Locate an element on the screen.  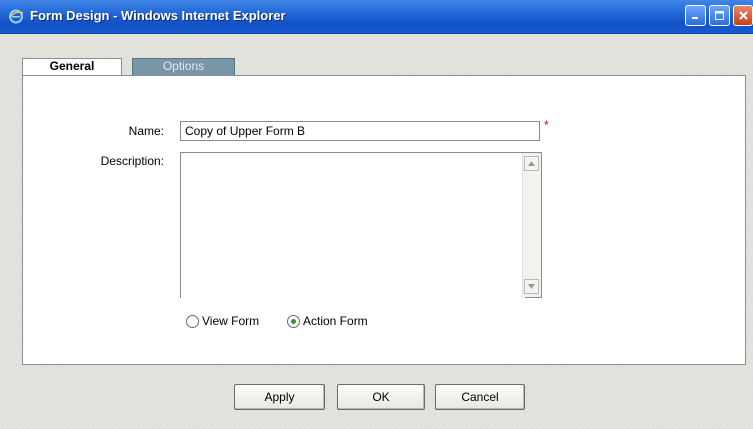
scroll-down-button is located at coordinates (531, 286).